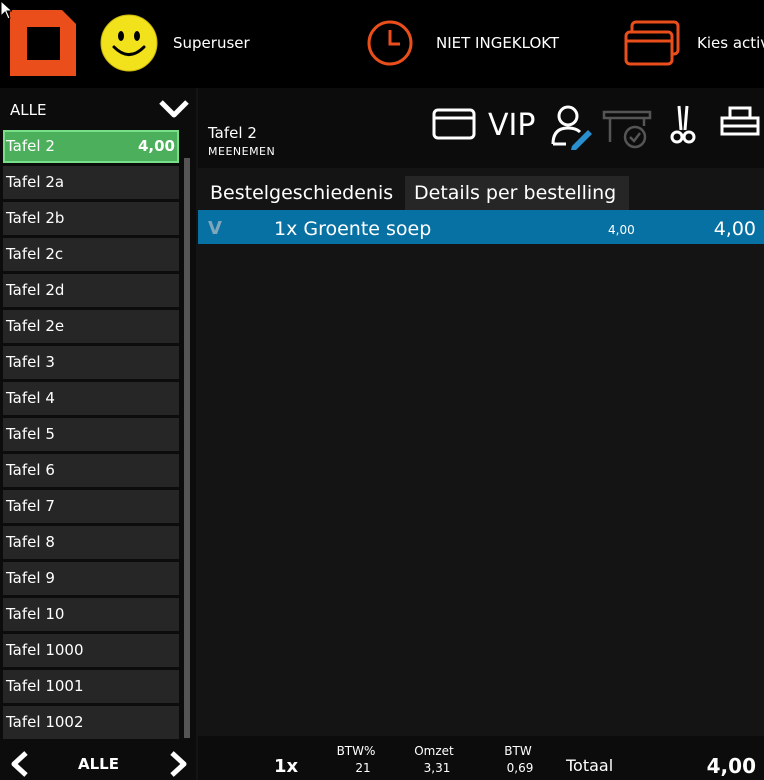 This screenshot has height=780, width=764. Describe the element at coordinates (740, 122) in the screenshot. I see `printer-icon` at that location.